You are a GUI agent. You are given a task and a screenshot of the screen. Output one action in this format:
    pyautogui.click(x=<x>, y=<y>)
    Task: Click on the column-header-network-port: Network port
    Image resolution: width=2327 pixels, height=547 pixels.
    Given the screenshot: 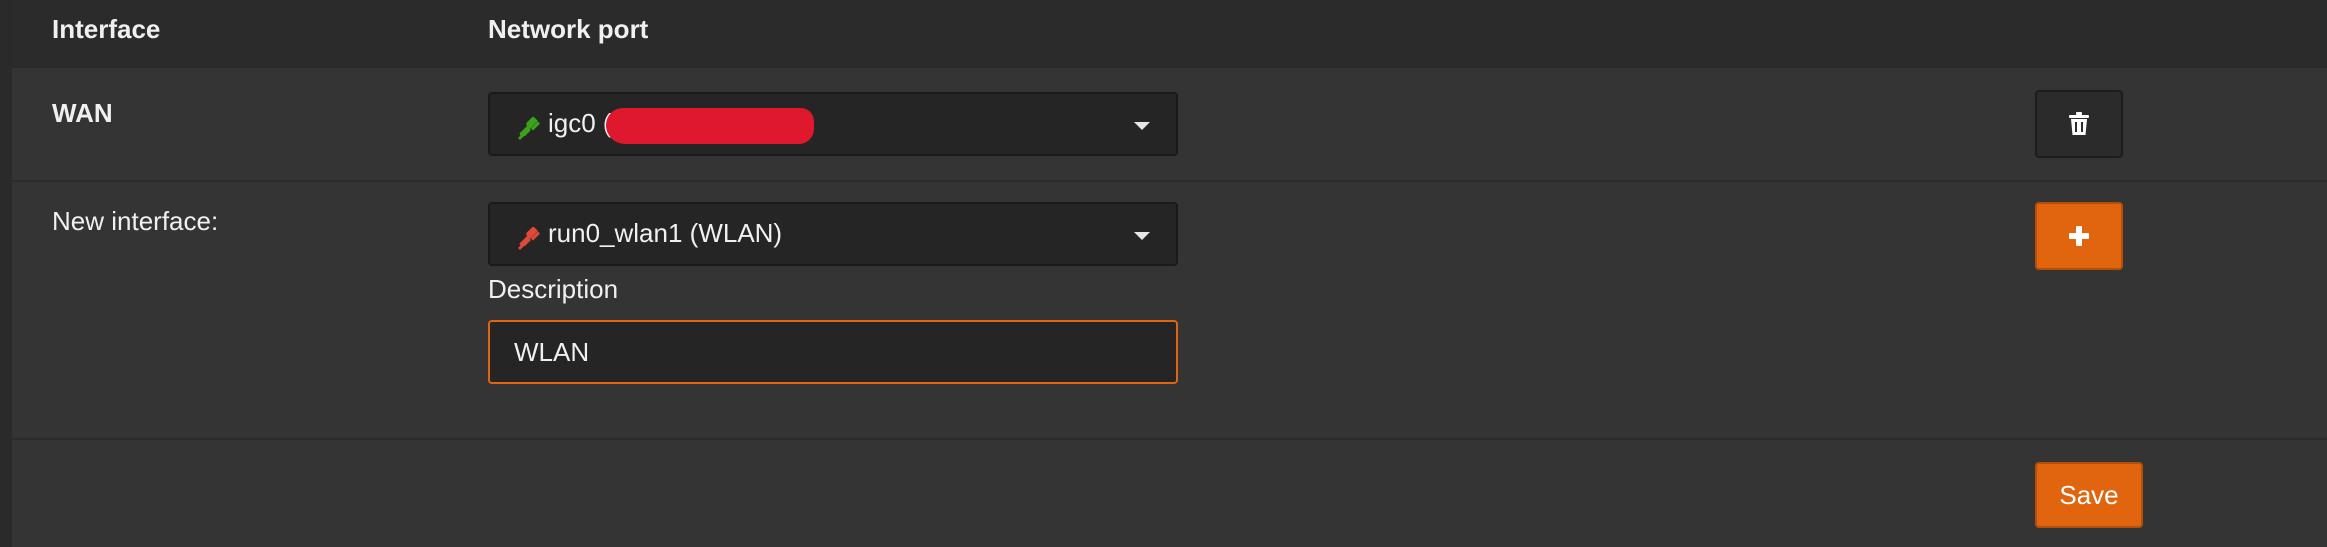 What is the action you would take?
    pyautogui.click(x=568, y=29)
    